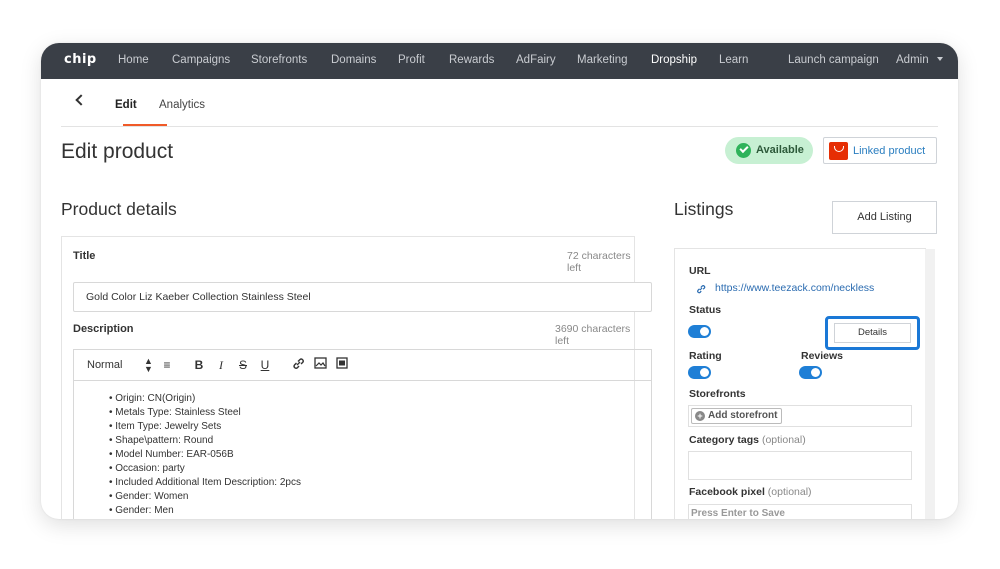 This screenshot has width=1000, height=569. Describe the element at coordinates (342, 365) in the screenshot. I see `video-icon` at that location.